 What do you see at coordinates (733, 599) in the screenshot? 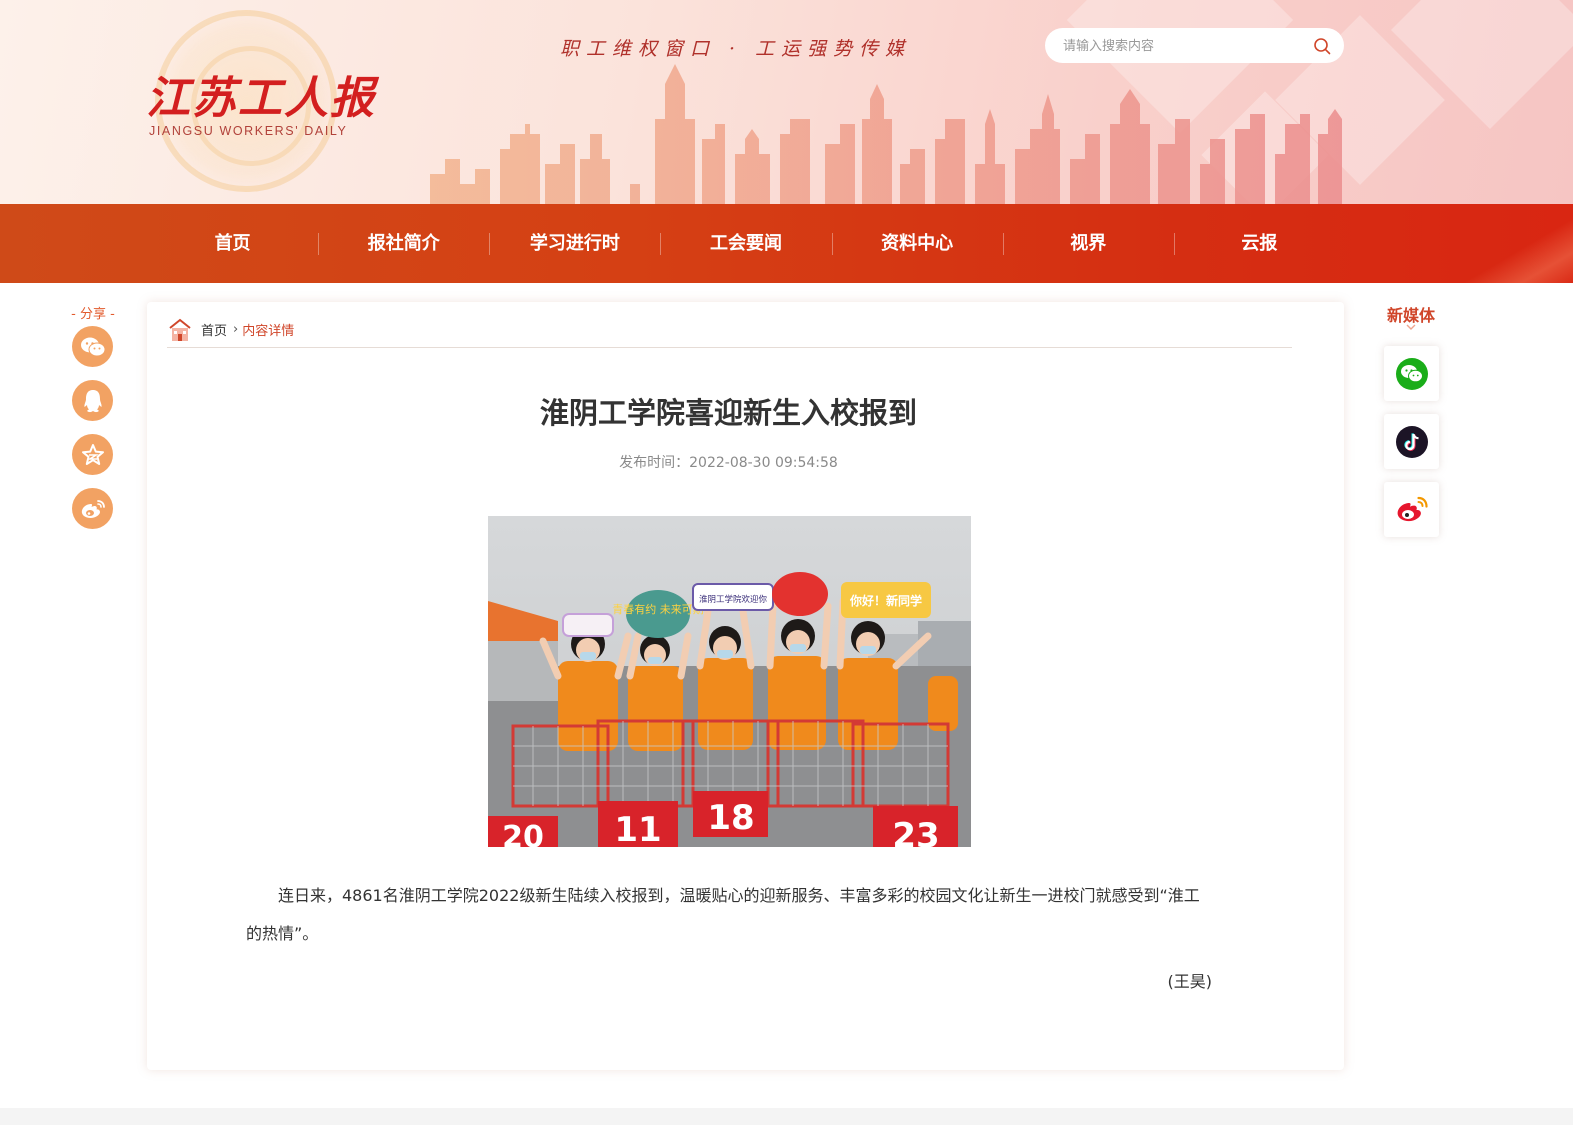
I see `sign-text: 淮阴工学院欢迎你` at bounding box center [733, 599].